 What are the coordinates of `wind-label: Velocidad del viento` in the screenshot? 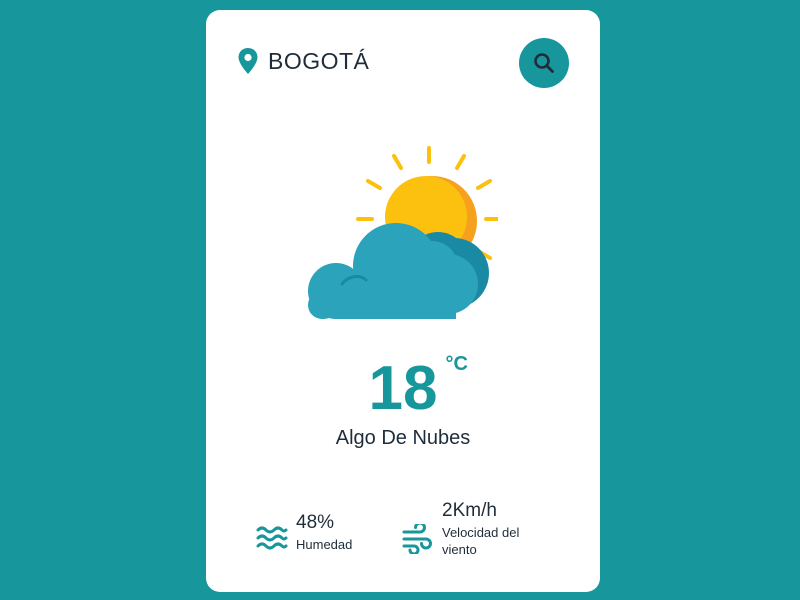 It's located at (481, 541).